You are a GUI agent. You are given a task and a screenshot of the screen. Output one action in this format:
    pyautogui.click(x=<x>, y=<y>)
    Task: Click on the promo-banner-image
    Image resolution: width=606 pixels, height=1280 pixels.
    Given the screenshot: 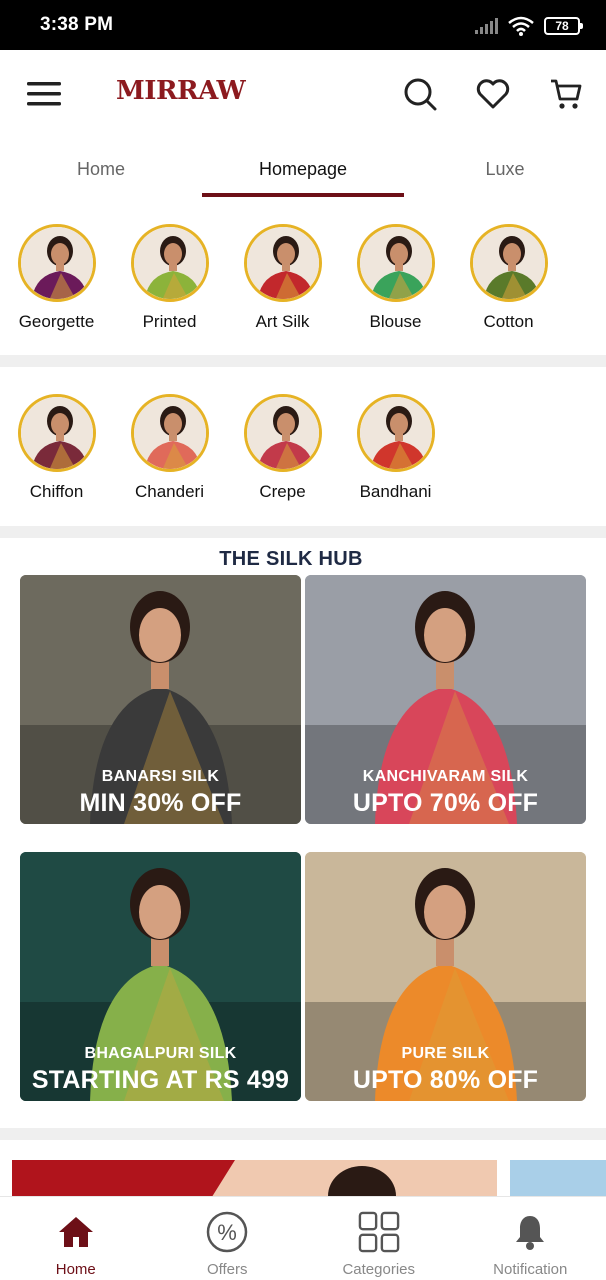 What is the action you would take?
    pyautogui.click(x=309, y=1178)
    